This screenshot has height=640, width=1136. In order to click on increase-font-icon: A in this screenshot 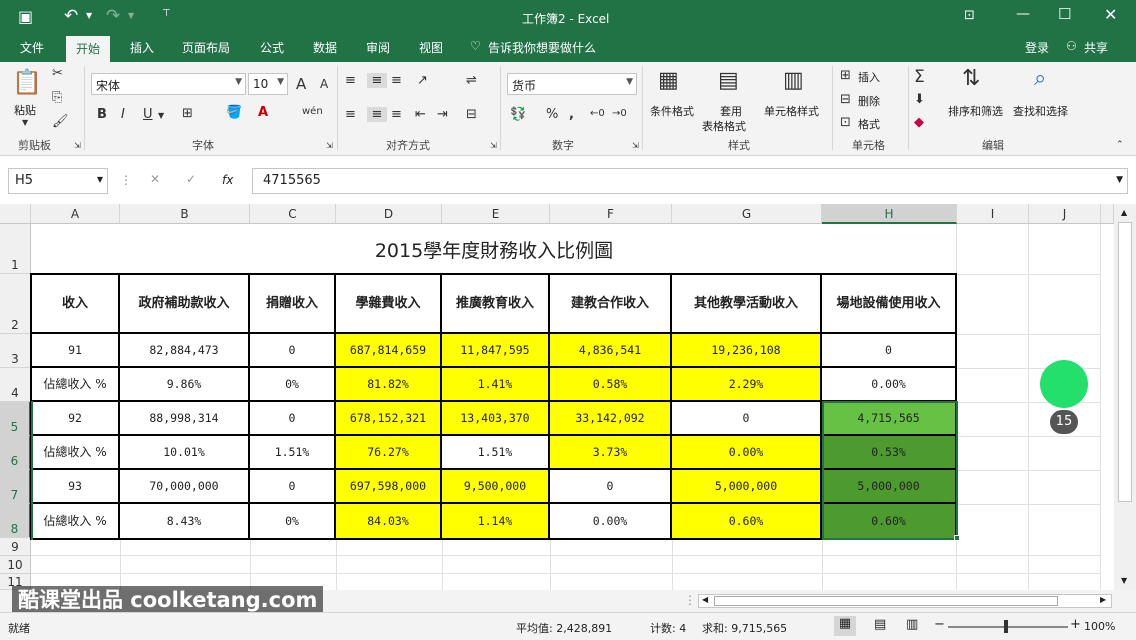, I will do `click(301, 84)`.